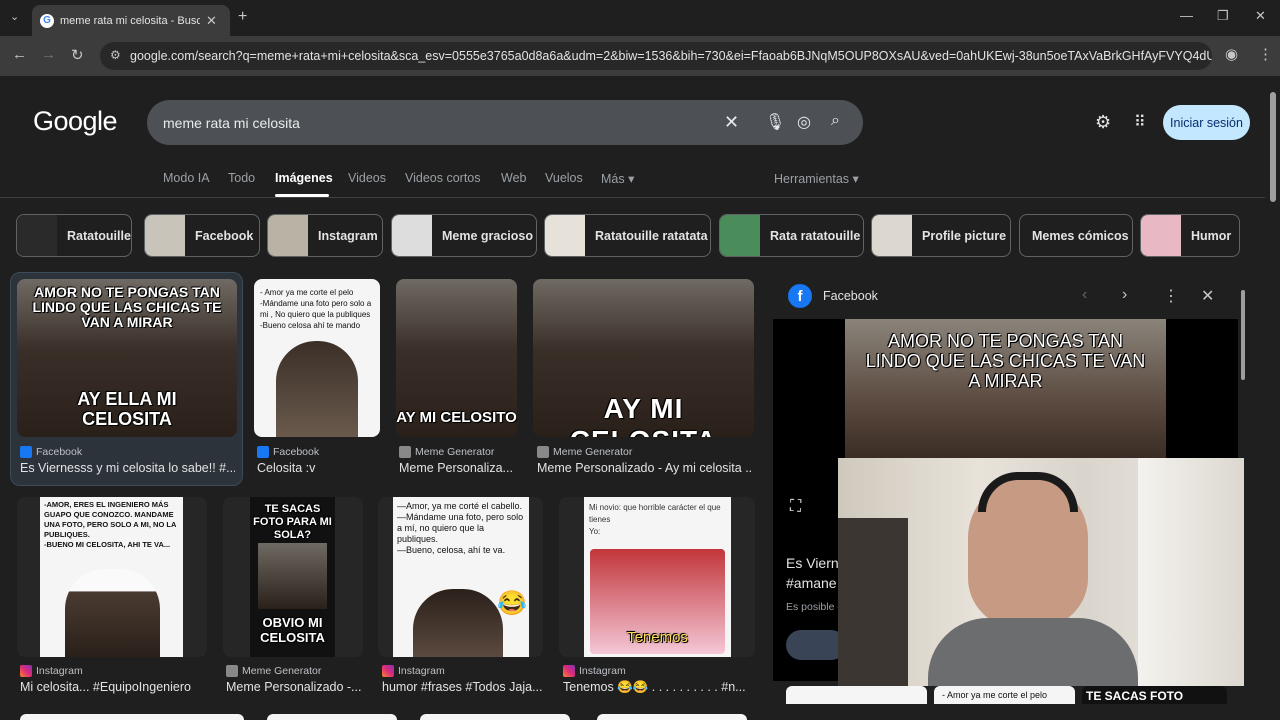 This screenshot has width=1280, height=720. Describe the element at coordinates (211, 21) in the screenshot. I see `tab-close-icon: ✕` at that location.